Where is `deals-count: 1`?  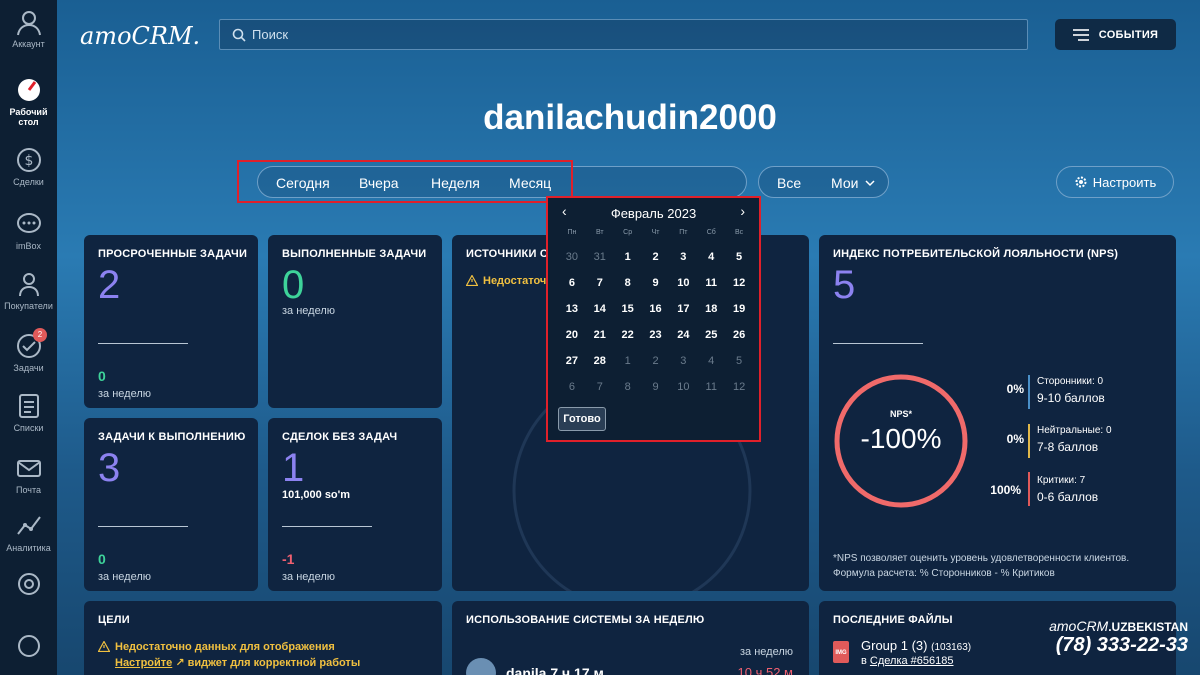 deals-count: 1 is located at coordinates (293, 468).